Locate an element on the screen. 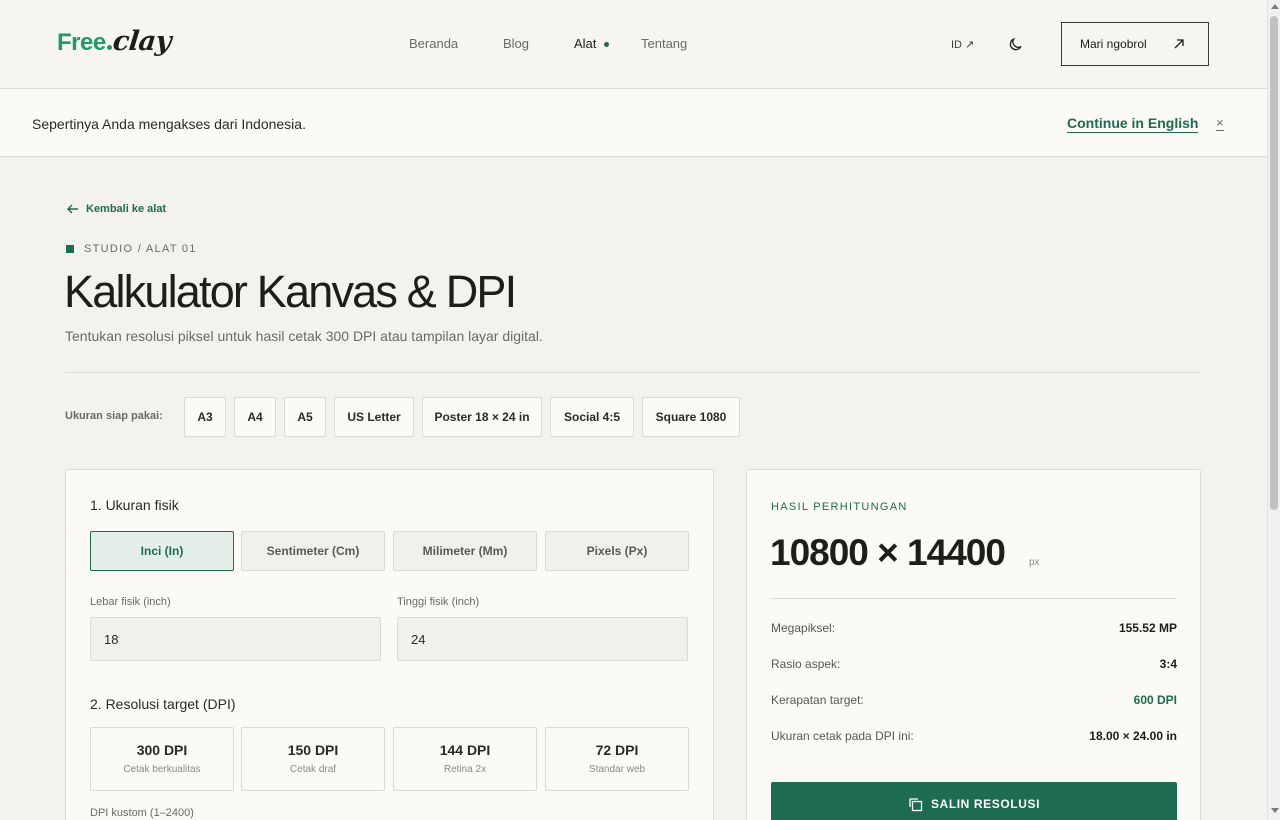  unit-inch-button: Inci (In) is located at coordinates (162, 551).